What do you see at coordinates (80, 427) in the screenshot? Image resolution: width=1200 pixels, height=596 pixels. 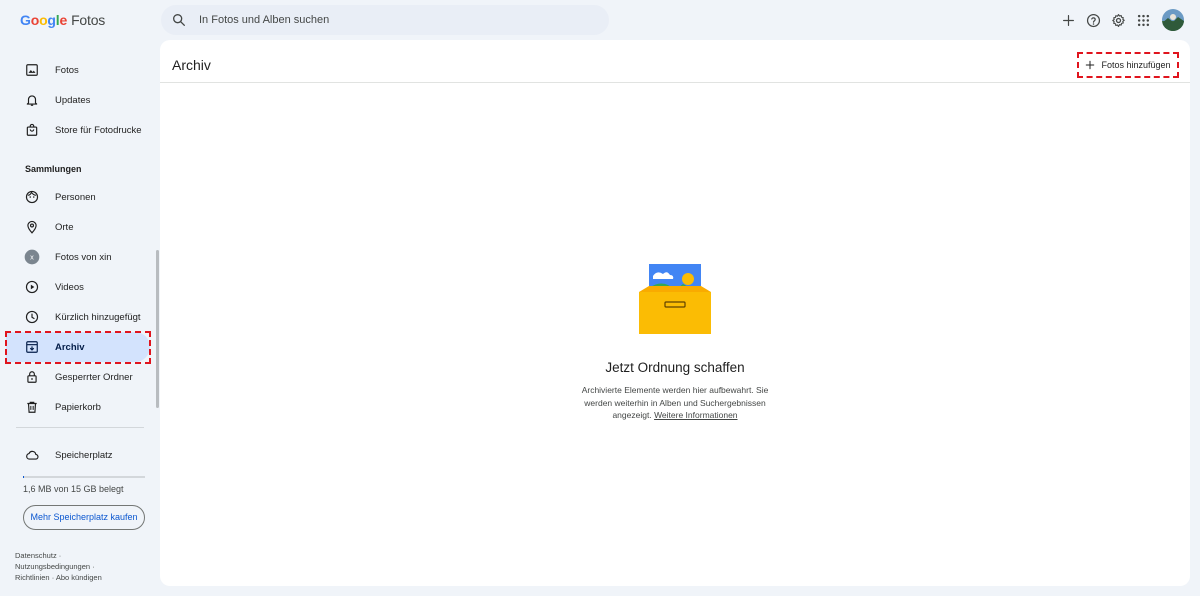 I see `sidebar-divider` at bounding box center [80, 427].